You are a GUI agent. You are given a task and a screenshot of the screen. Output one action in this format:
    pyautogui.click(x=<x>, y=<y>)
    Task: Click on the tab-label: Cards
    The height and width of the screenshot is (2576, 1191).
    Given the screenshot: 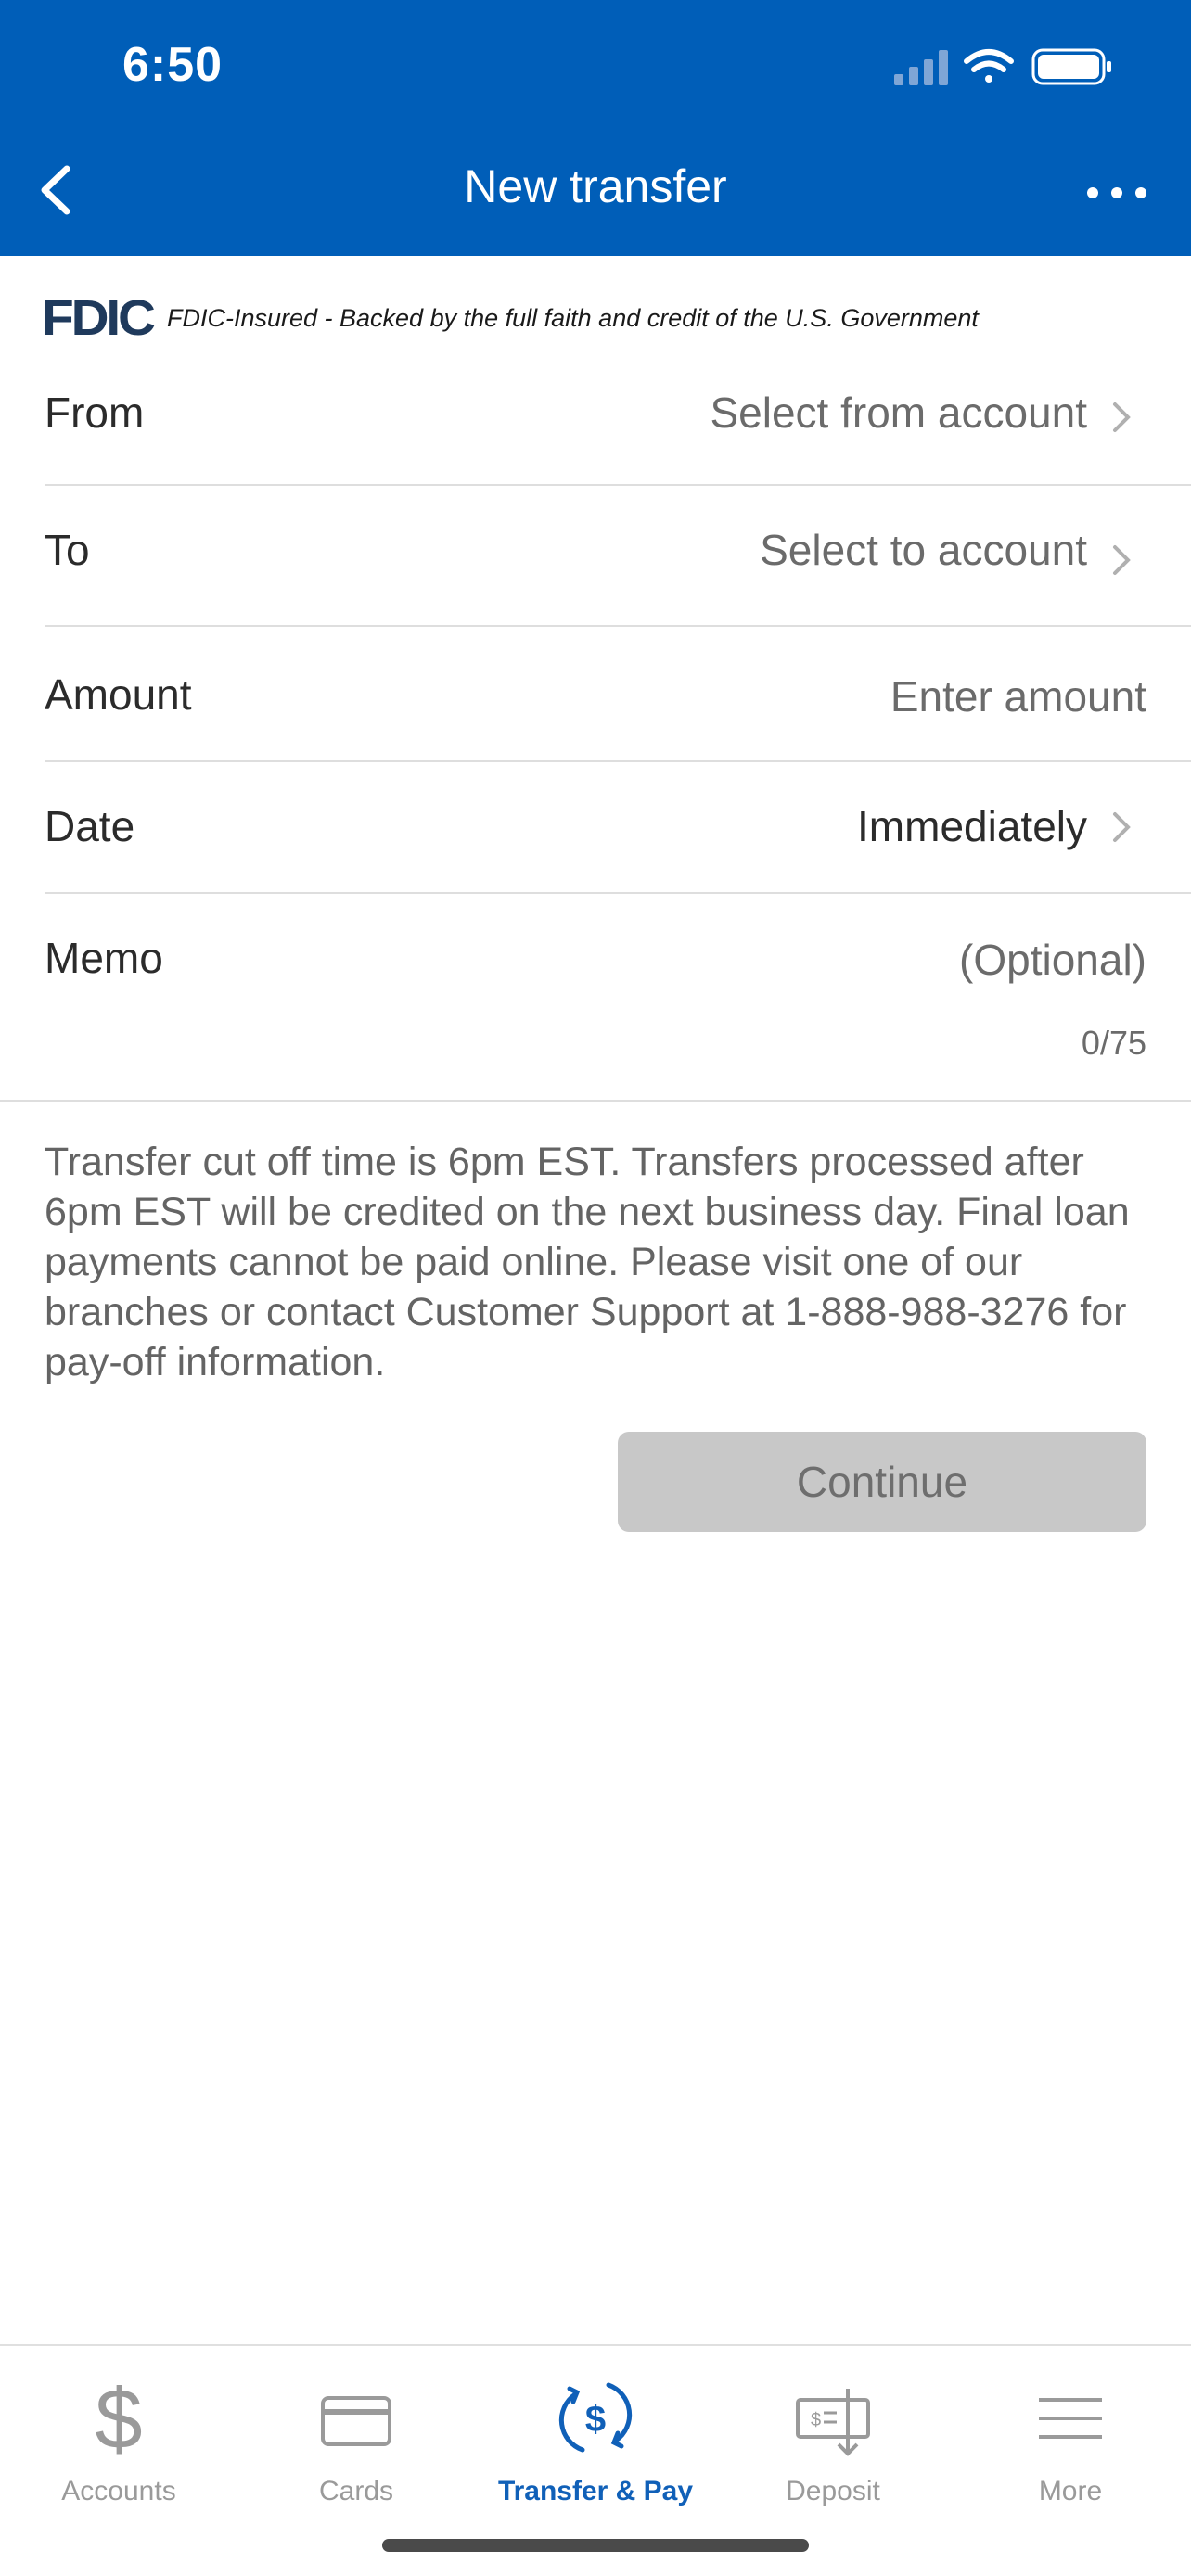 What is the action you would take?
    pyautogui.click(x=356, y=2491)
    